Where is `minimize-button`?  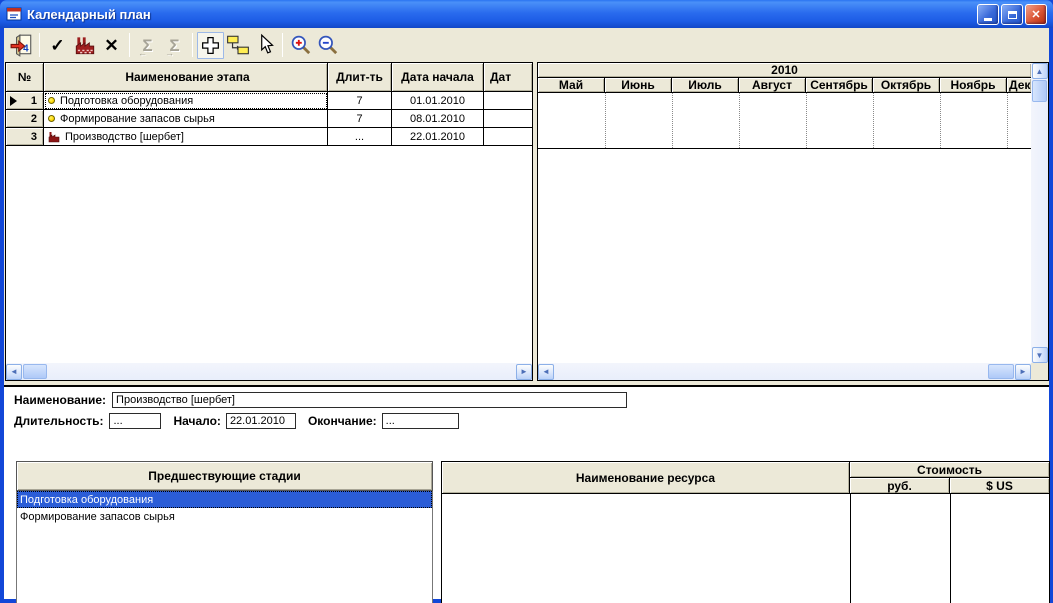 minimize-button is located at coordinates (988, 14).